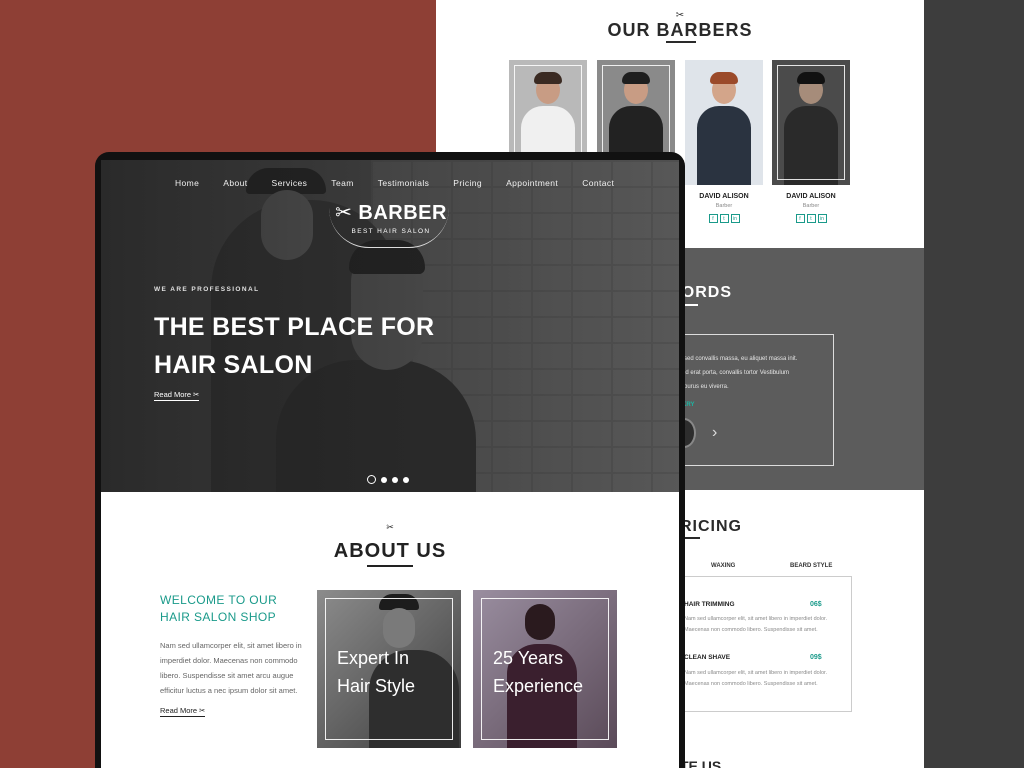  What do you see at coordinates (233, 365) in the screenshot?
I see `hero-headline-line: HAIR SALON` at bounding box center [233, 365].